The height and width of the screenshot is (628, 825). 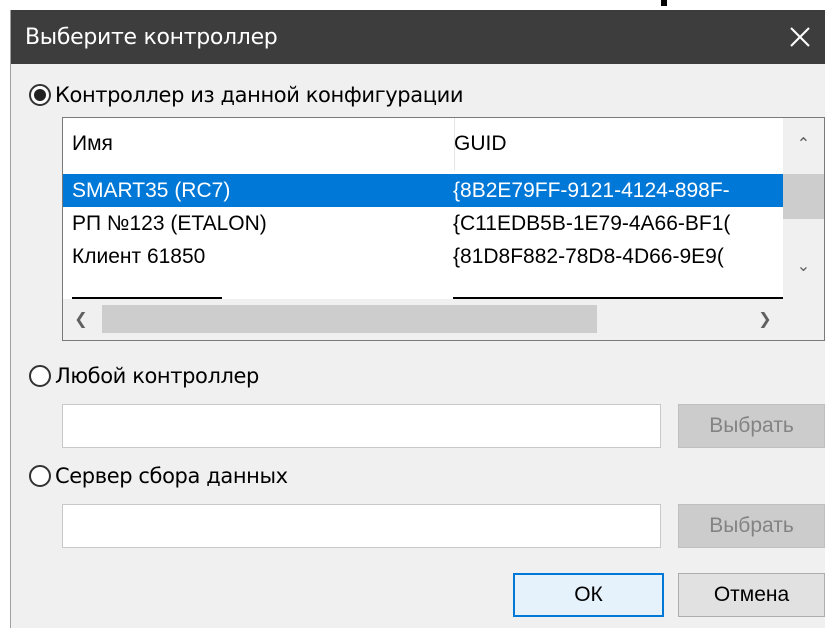 What do you see at coordinates (664, 3) in the screenshot?
I see `background-artifact` at bounding box center [664, 3].